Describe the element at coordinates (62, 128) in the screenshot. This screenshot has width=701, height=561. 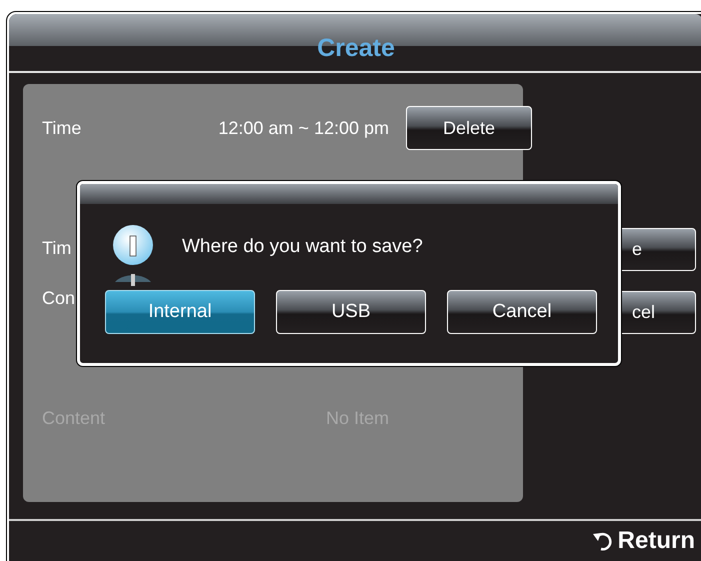
I see `row-label: Time` at that location.